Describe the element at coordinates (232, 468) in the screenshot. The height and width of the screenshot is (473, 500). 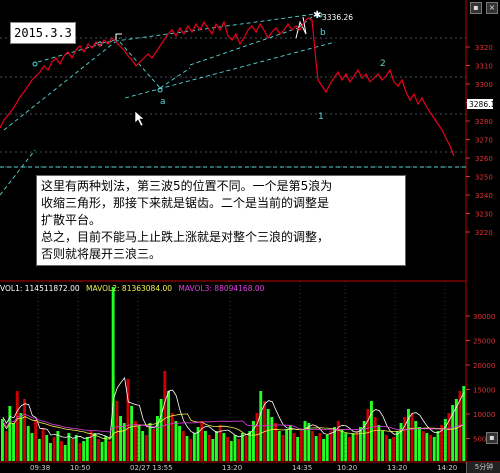
I see `time-tick-label: 13:20` at that location.